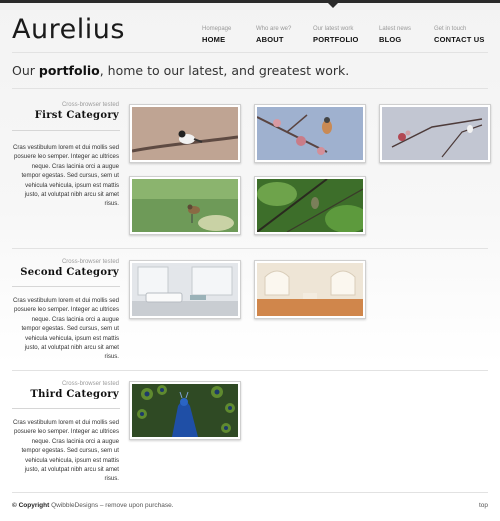  I want to click on back-to-top-link: top, so click(483, 505).